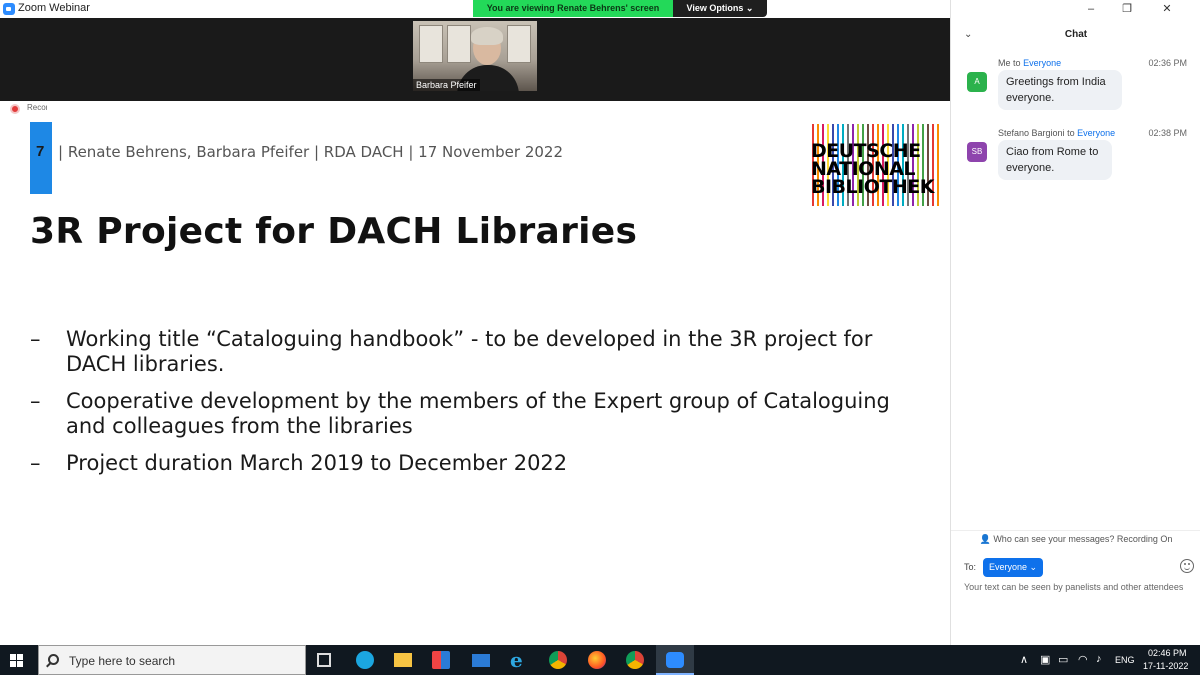  I want to click on avatar: SB, so click(977, 152).